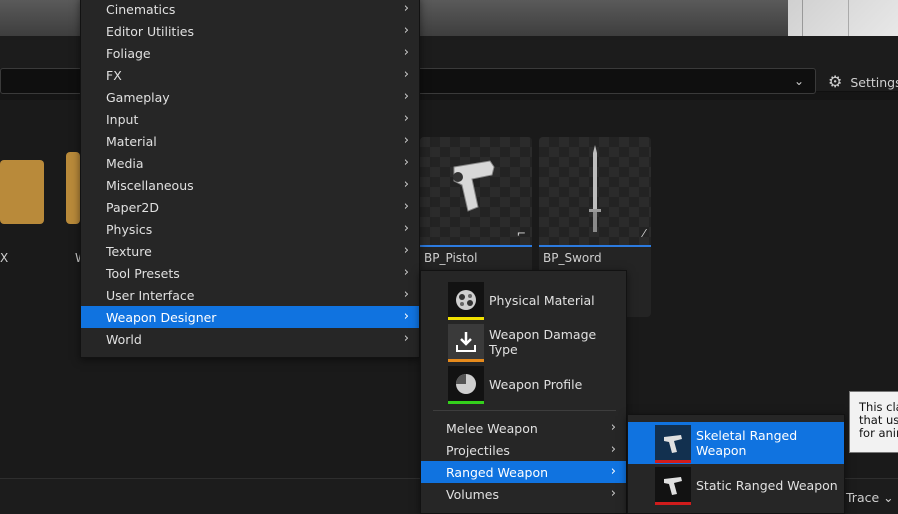 This screenshot has height=514, width=898. Describe the element at coordinates (747, 443) in the screenshot. I see `menu-item-label: Skeletal Ranged Weapon` at that location.